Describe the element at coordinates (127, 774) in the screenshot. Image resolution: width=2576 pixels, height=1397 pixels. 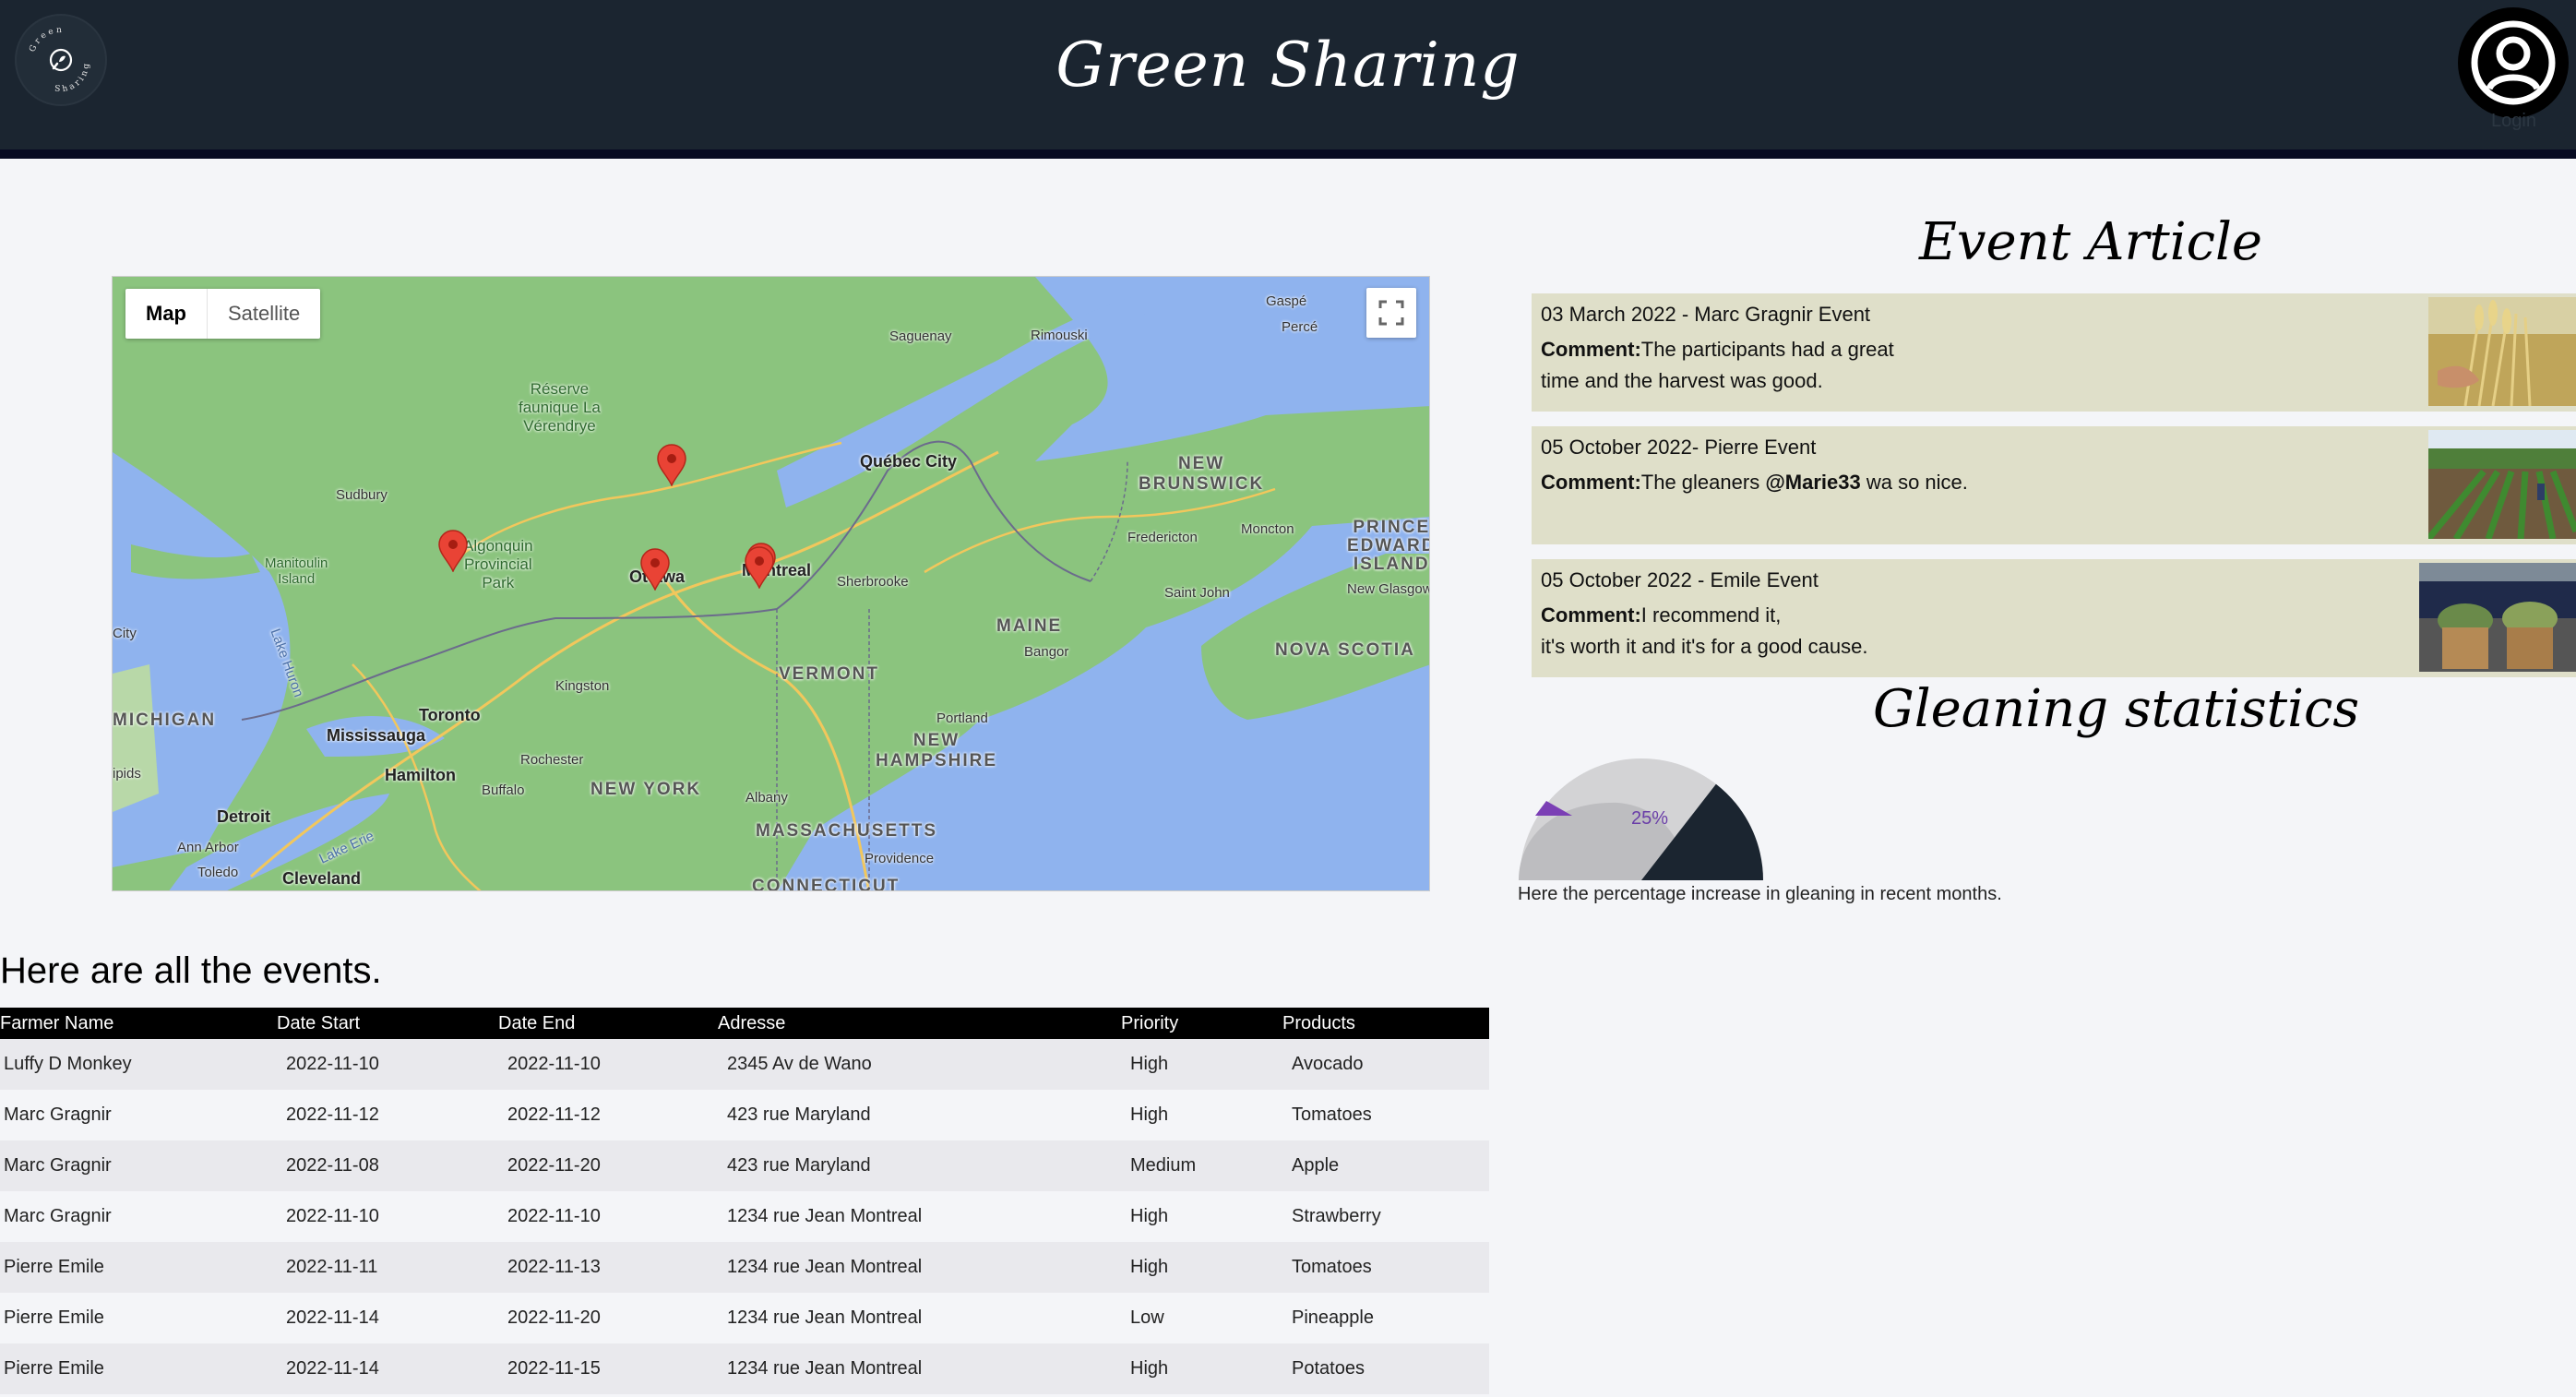
I see `map-label: ipids` at that location.